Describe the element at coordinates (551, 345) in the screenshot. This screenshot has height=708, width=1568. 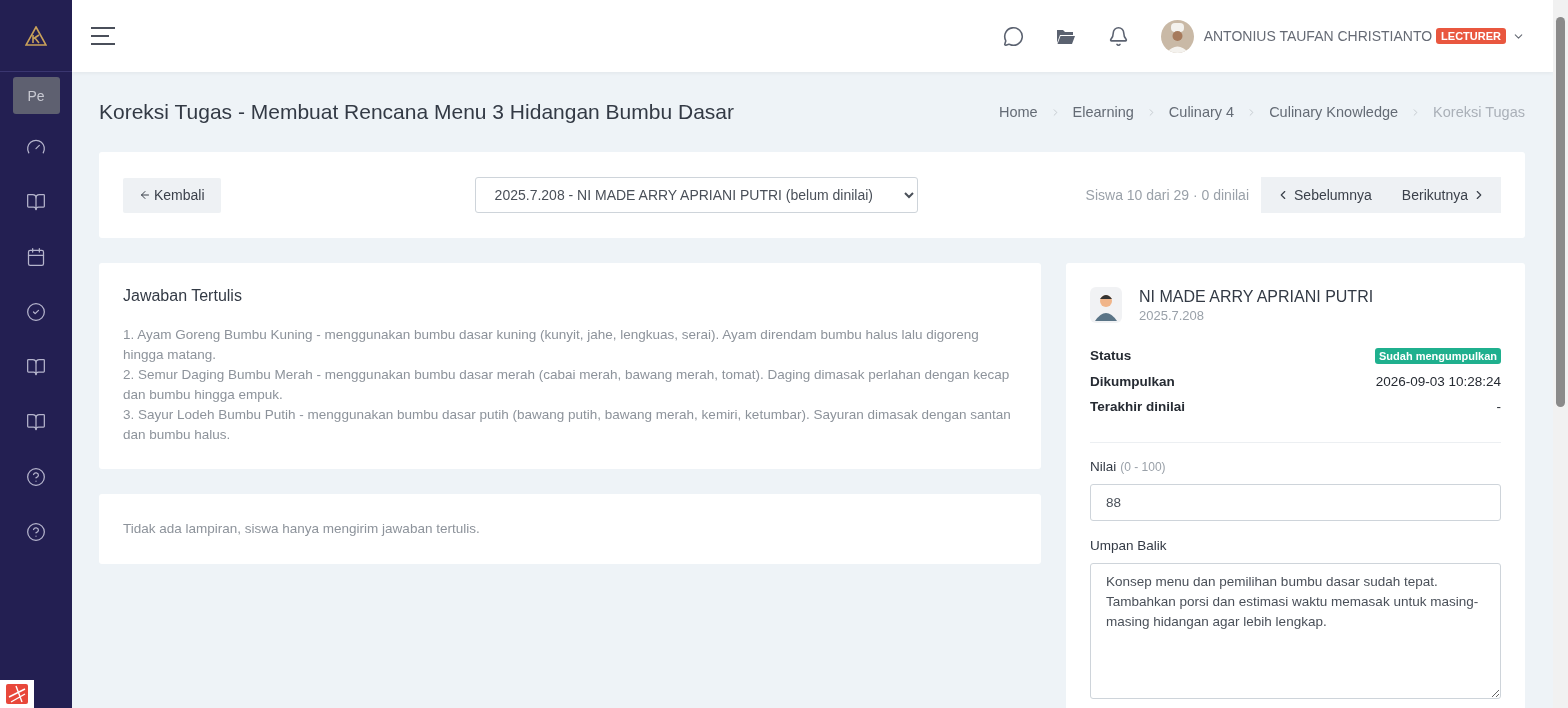
I see `answer-text: 1. Ayam Goreng Bumbu Kuning - menggunakan bumbu dasar kuning (kunyit, jahe, lengkuas, serai). Ayam direndam bumbu halus lalu digoreng hingga matang.` at that location.